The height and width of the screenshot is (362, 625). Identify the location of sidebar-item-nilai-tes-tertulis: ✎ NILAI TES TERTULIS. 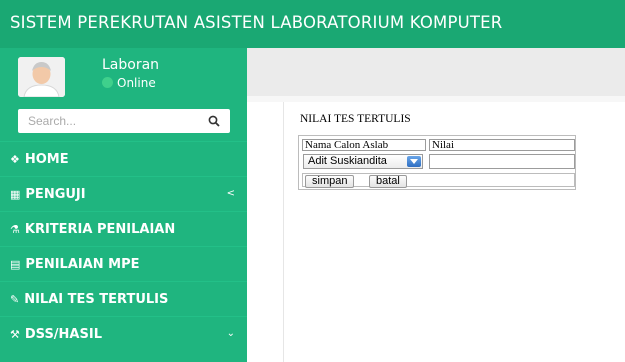
(123, 298).